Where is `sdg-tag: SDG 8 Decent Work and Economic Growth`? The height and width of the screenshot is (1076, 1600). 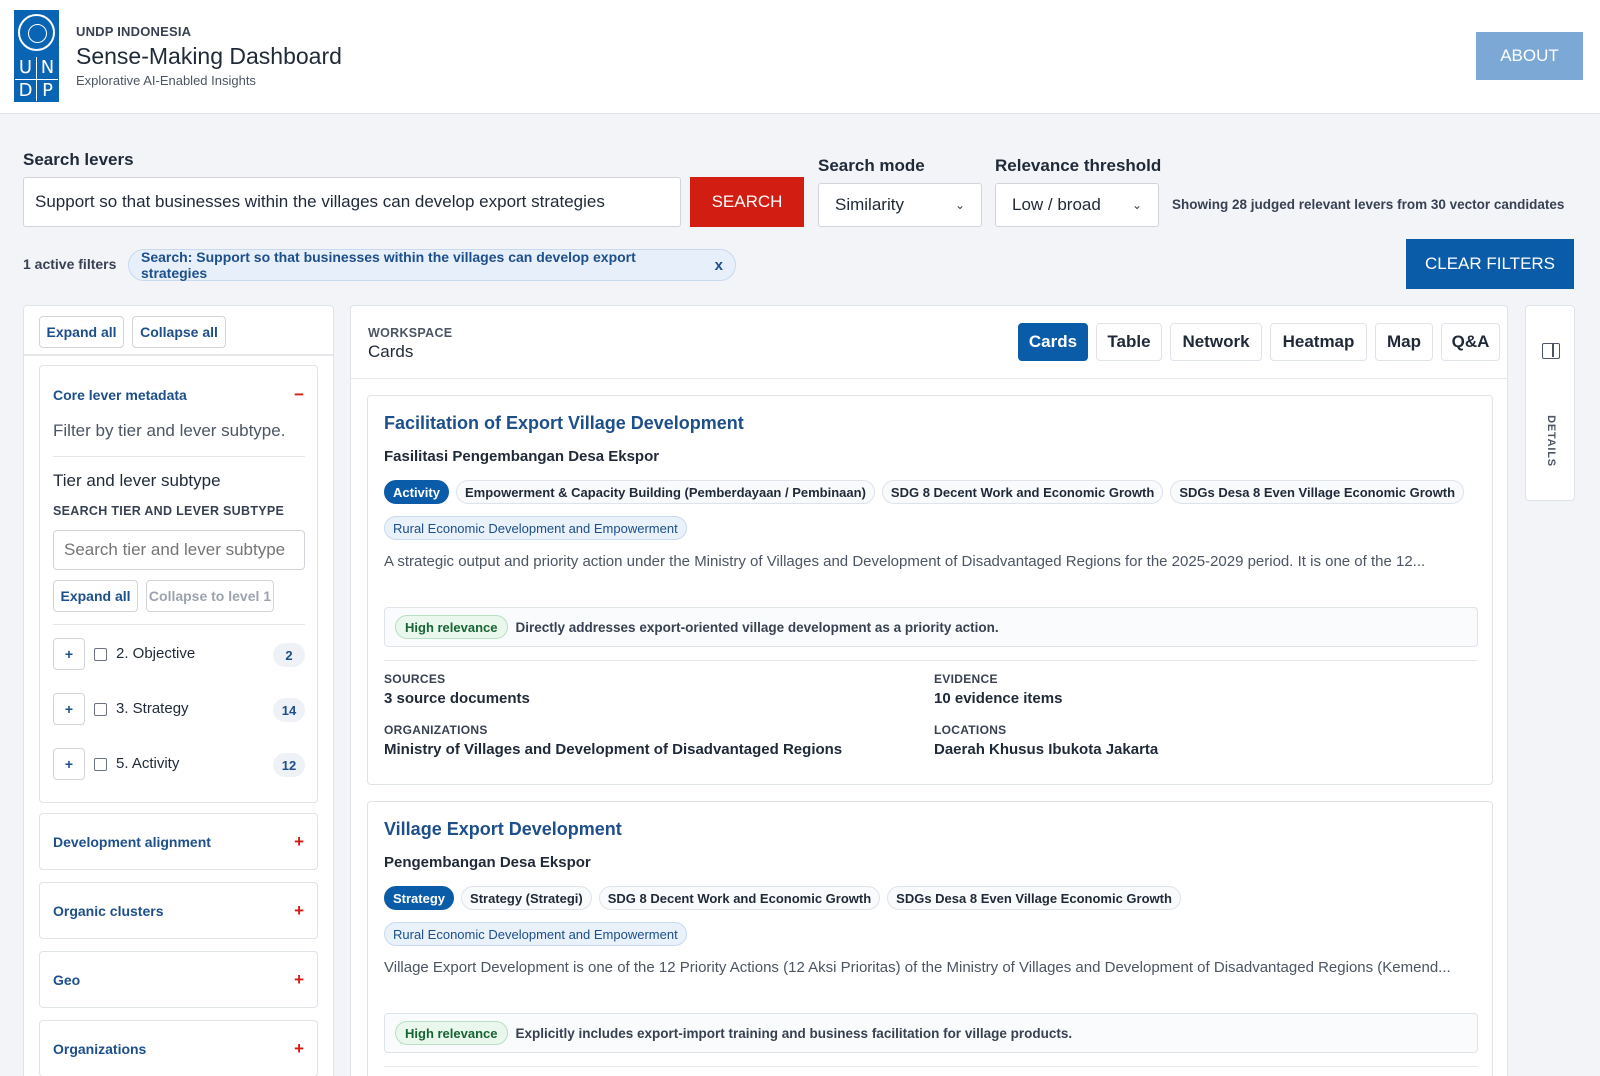 sdg-tag: SDG 8 Decent Work and Economic Growth is located at coordinates (1022, 492).